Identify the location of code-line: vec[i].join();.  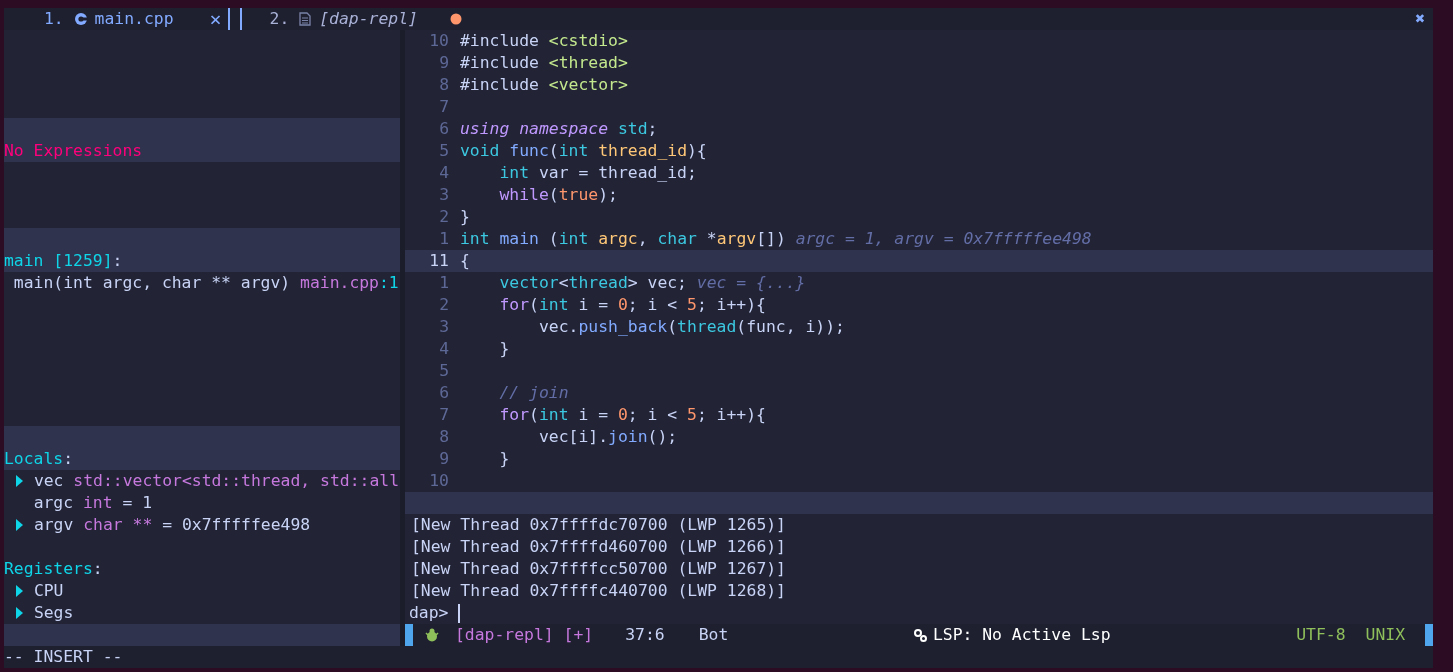
(607, 437).